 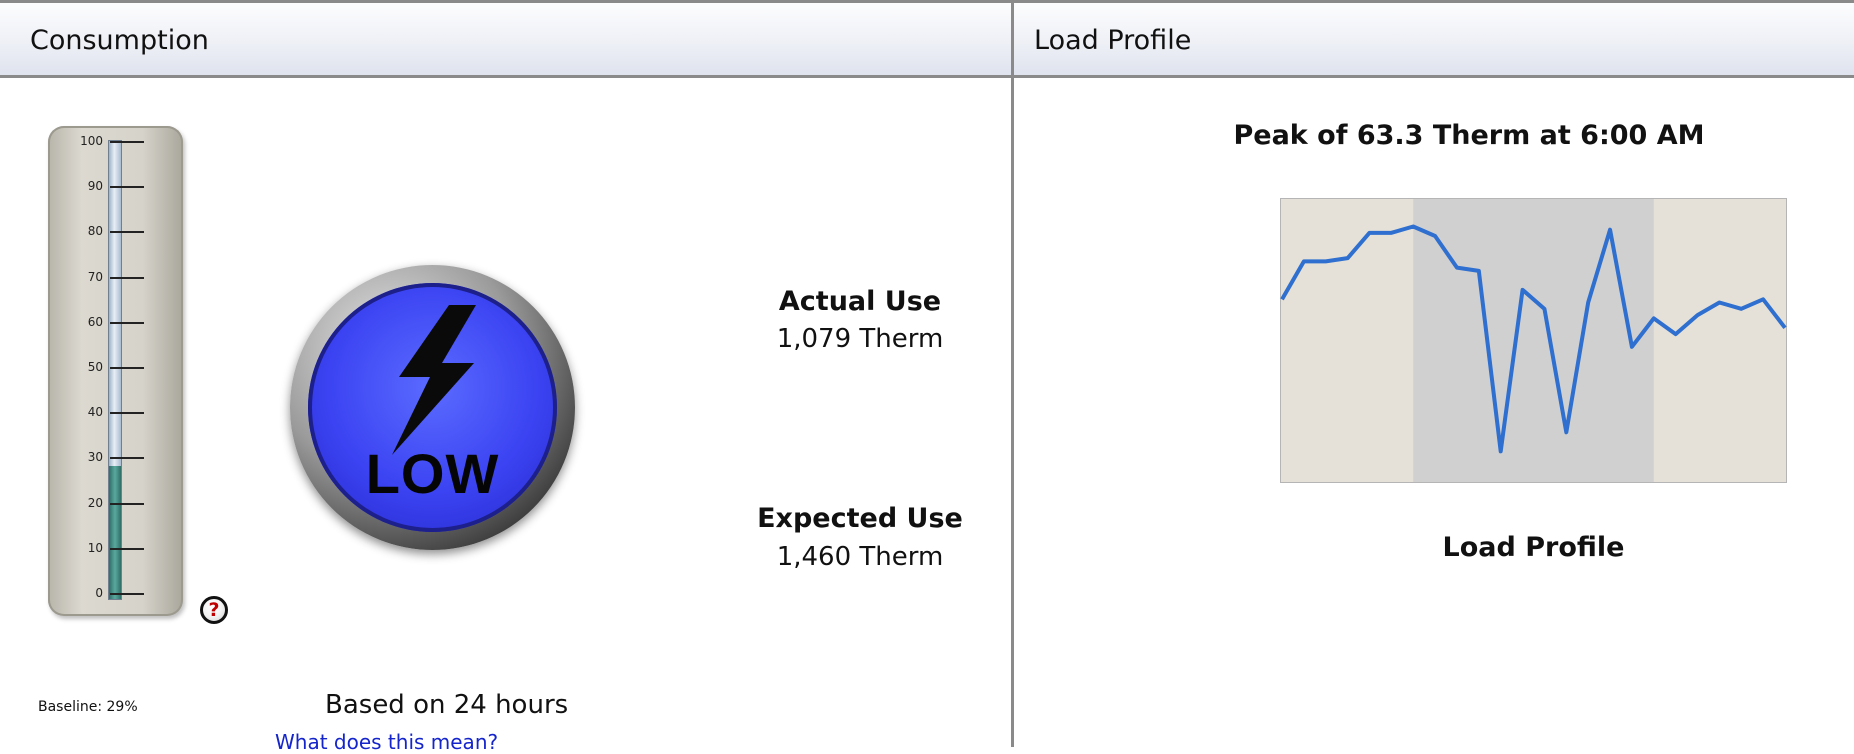 What do you see at coordinates (80, 593) in the screenshot?
I see `thermometer-tick-label: 0` at bounding box center [80, 593].